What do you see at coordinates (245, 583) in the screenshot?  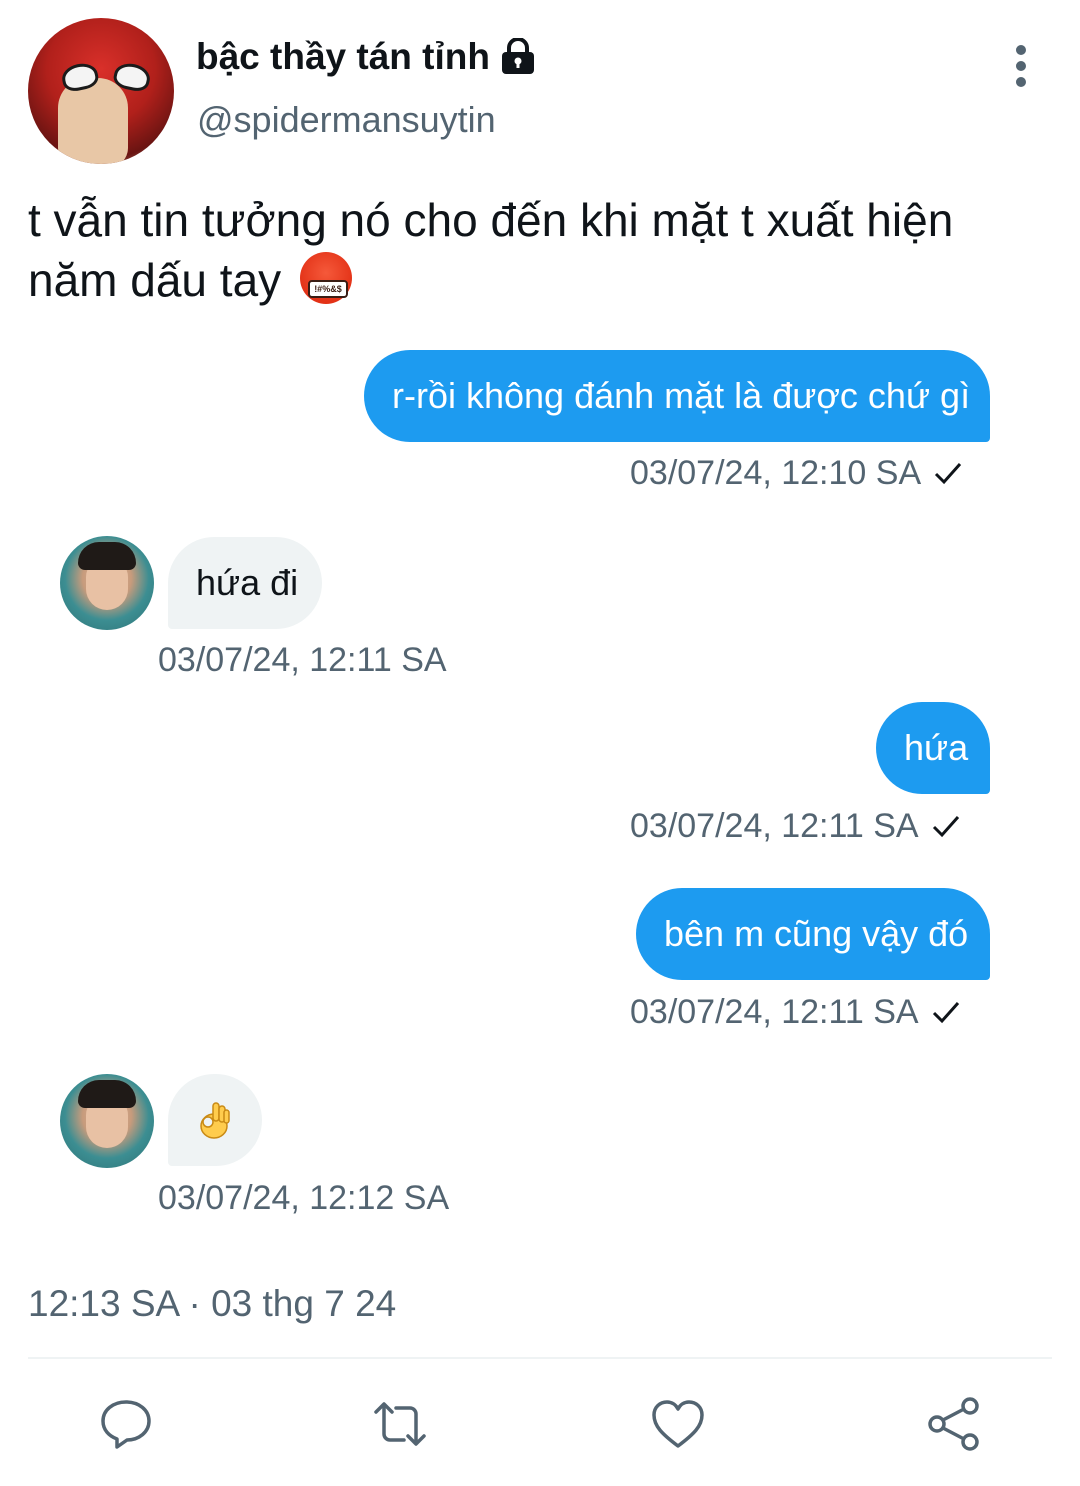 I see `message-bubble-received: hứa đi` at bounding box center [245, 583].